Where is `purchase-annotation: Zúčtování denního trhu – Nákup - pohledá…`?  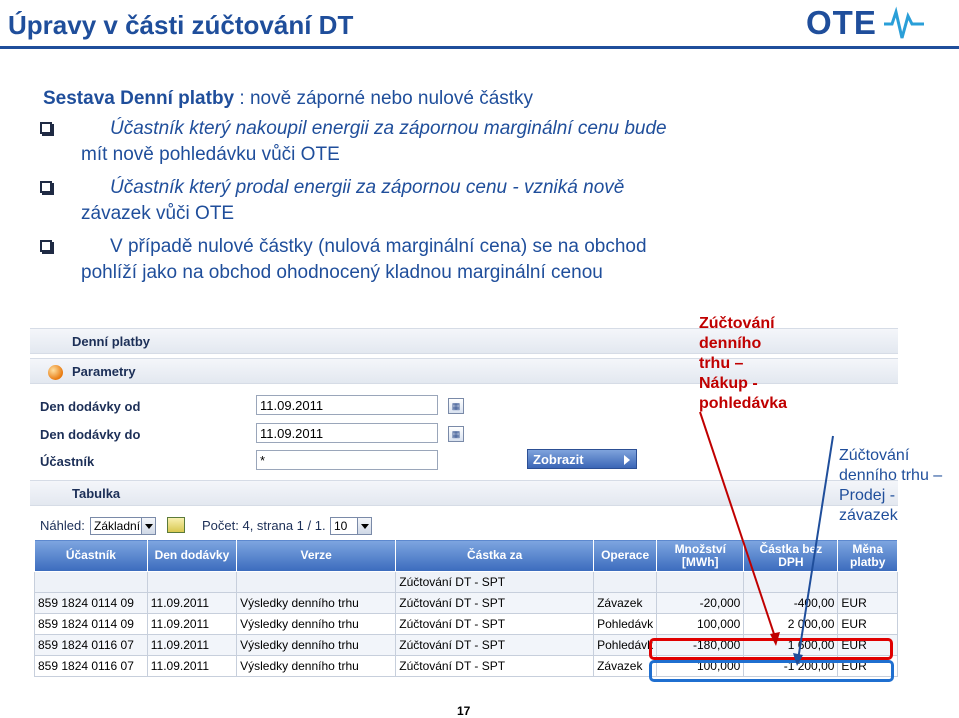 purchase-annotation: Zúčtování denního trhu – Nákup - pohledá… is located at coordinates (743, 364).